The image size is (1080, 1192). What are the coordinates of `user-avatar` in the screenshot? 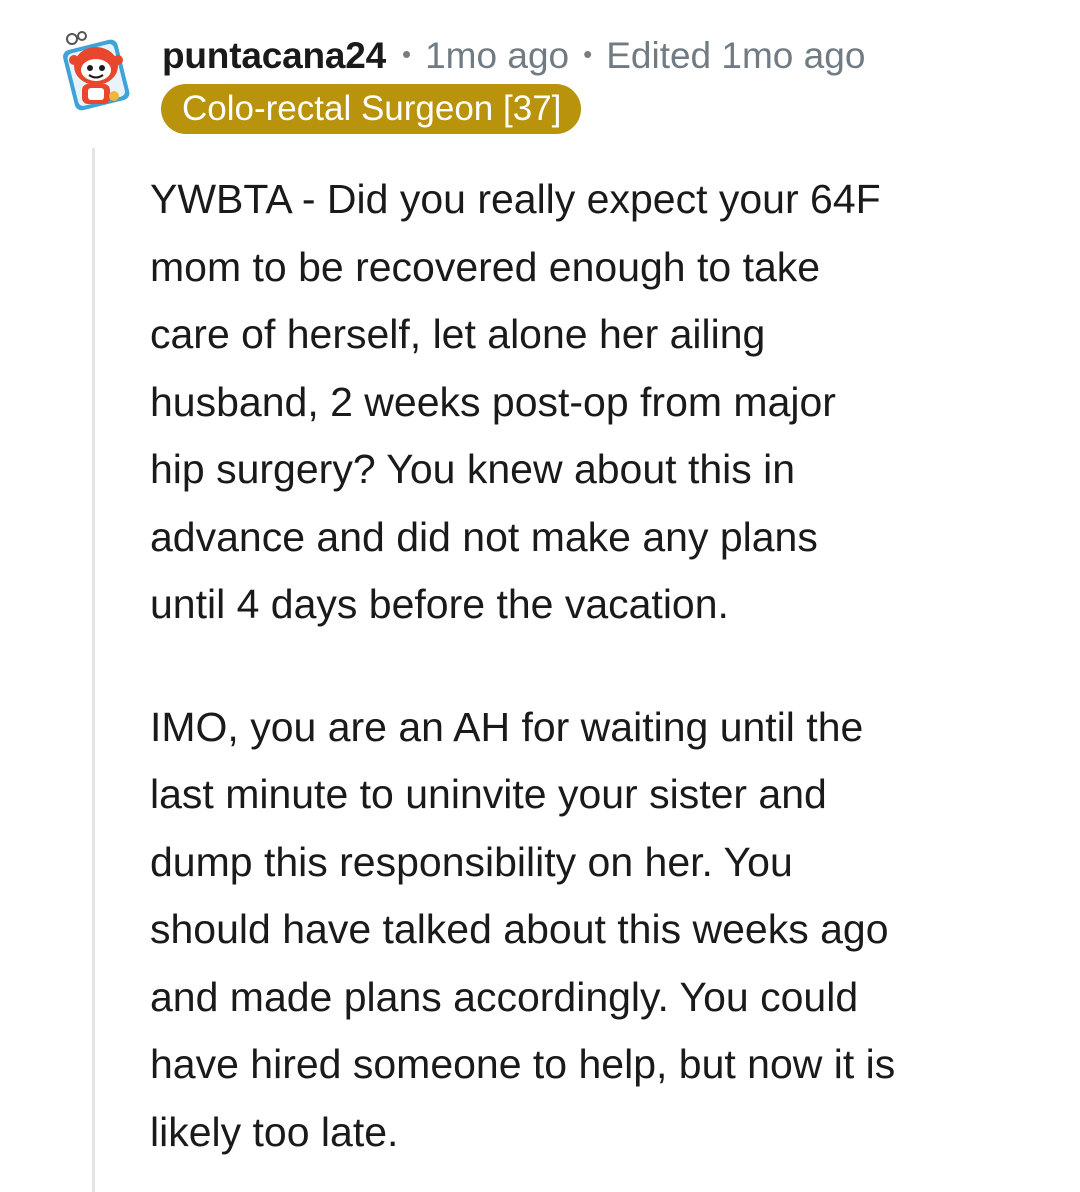 It's located at (96, 71).